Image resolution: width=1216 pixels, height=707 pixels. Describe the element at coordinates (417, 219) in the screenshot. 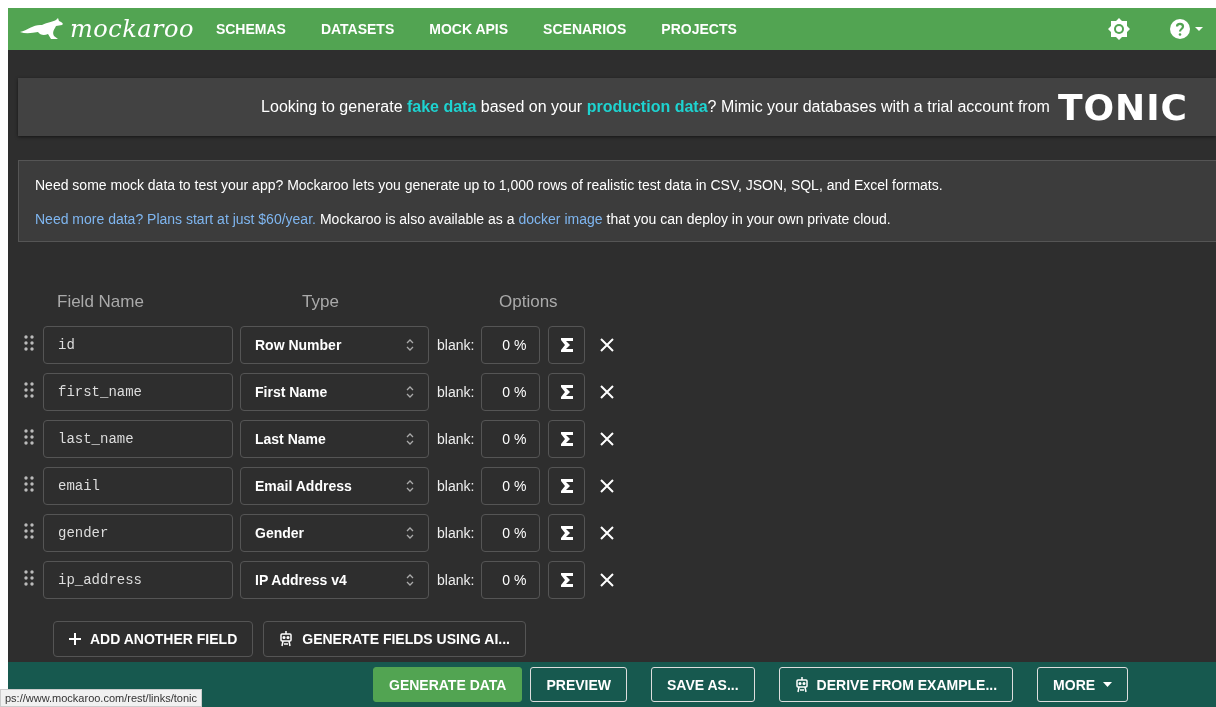

I see `info-text: Mockaroo is also available as a` at that location.